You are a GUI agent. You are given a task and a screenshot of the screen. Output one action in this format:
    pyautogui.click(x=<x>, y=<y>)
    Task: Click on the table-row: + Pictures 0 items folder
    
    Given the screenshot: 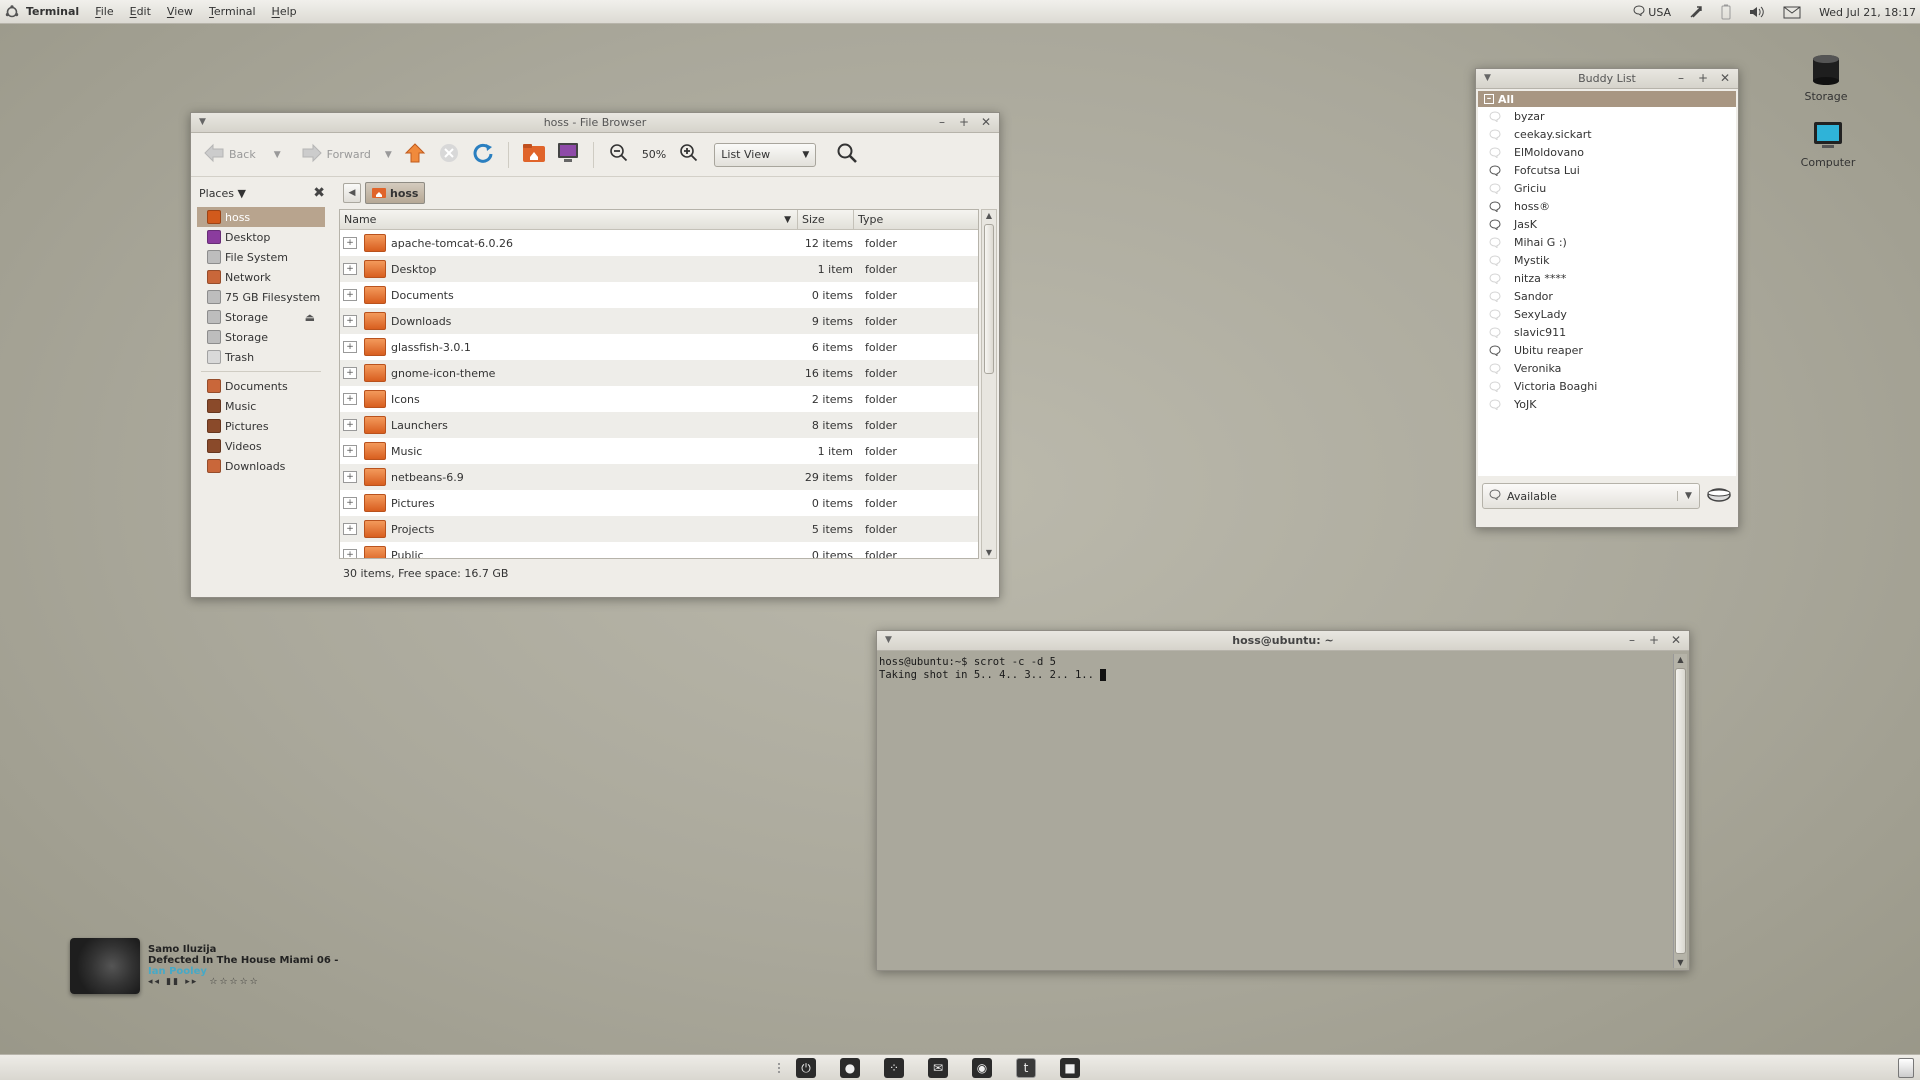 What is the action you would take?
    pyautogui.click(x=659, y=503)
    